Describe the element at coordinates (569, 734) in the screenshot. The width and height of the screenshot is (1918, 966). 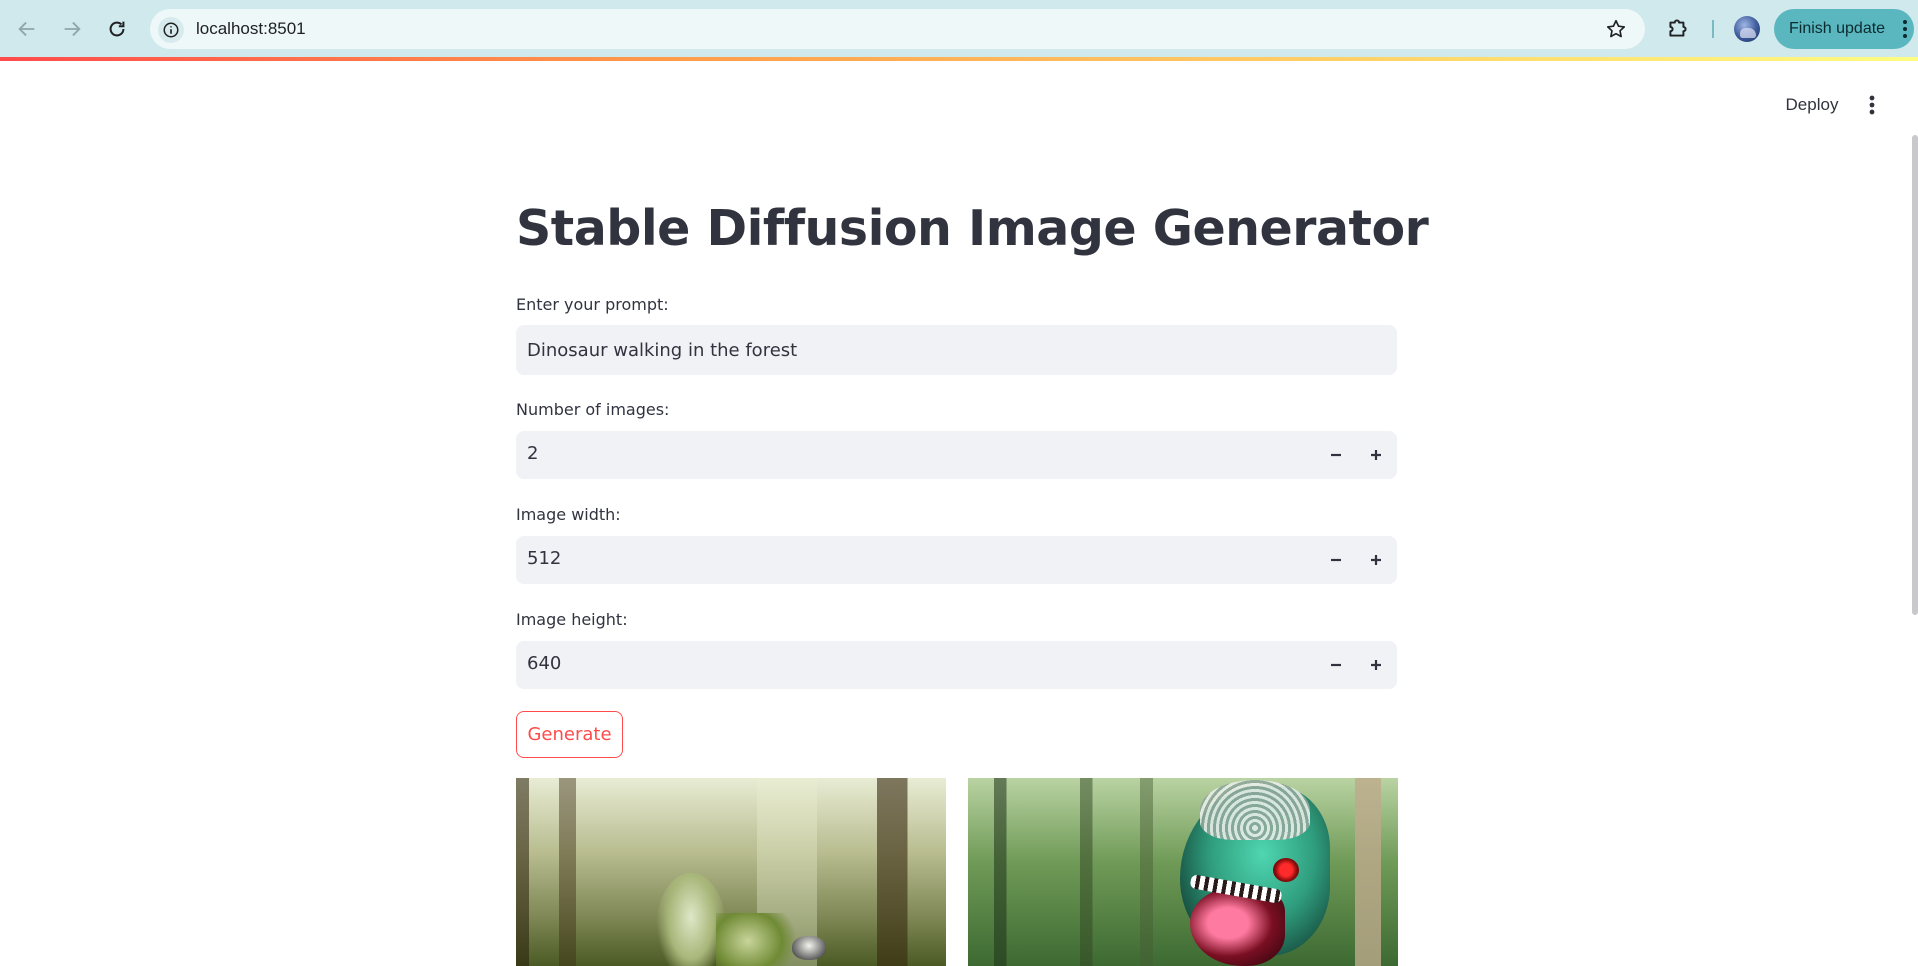
I see `generate-button: Generate` at that location.